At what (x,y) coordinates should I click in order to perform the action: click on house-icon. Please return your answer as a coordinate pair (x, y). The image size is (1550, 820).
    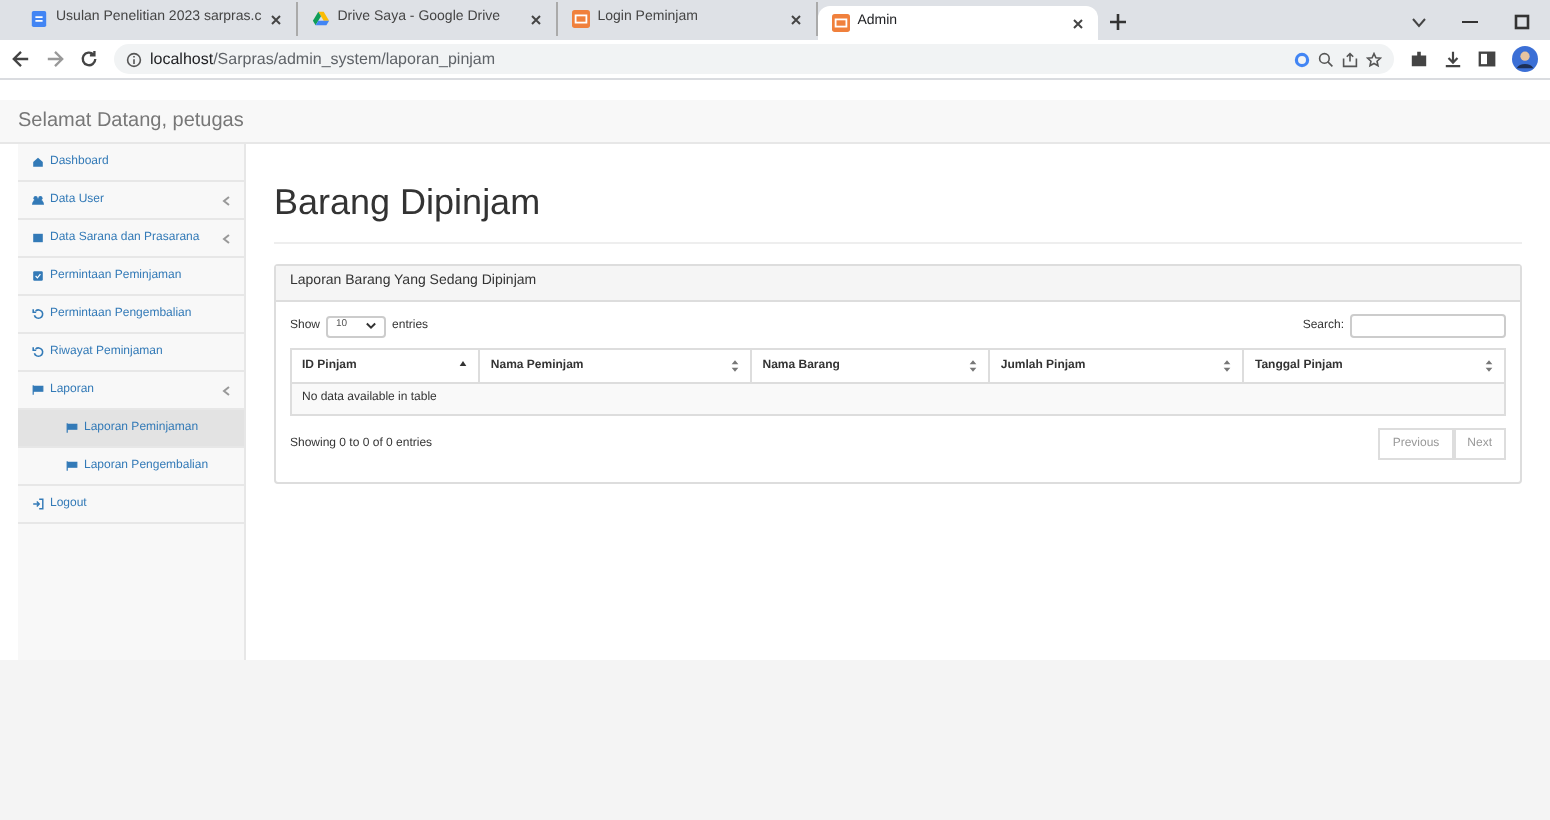
    Looking at the image, I should click on (38, 162).